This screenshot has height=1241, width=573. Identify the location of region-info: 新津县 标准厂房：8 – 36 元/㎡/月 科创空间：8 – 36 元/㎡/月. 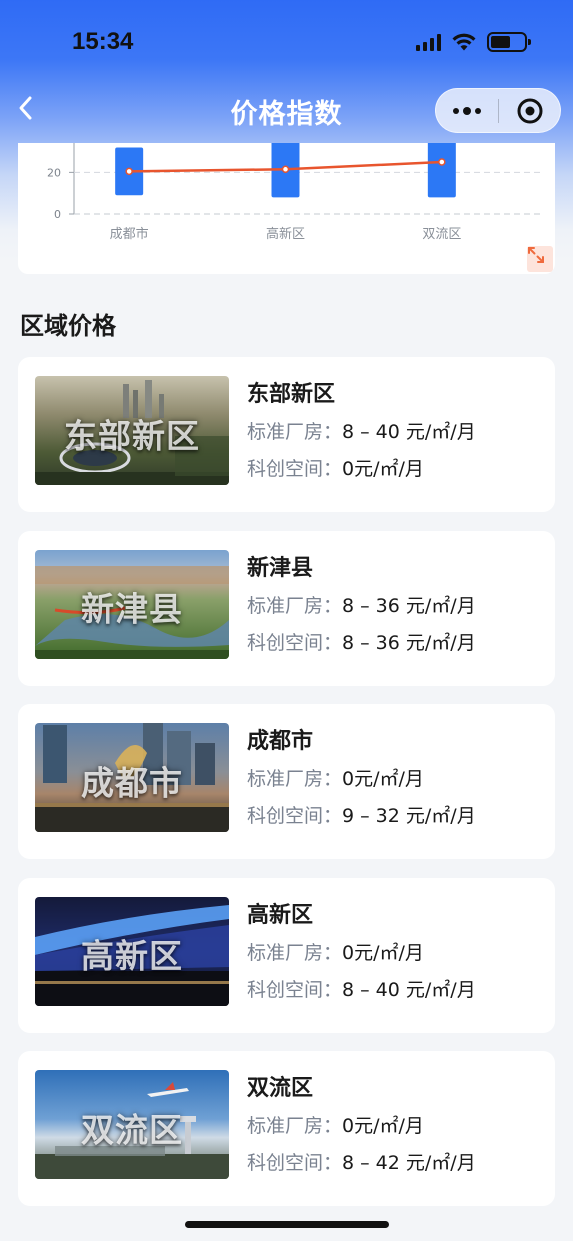
(361, 606).